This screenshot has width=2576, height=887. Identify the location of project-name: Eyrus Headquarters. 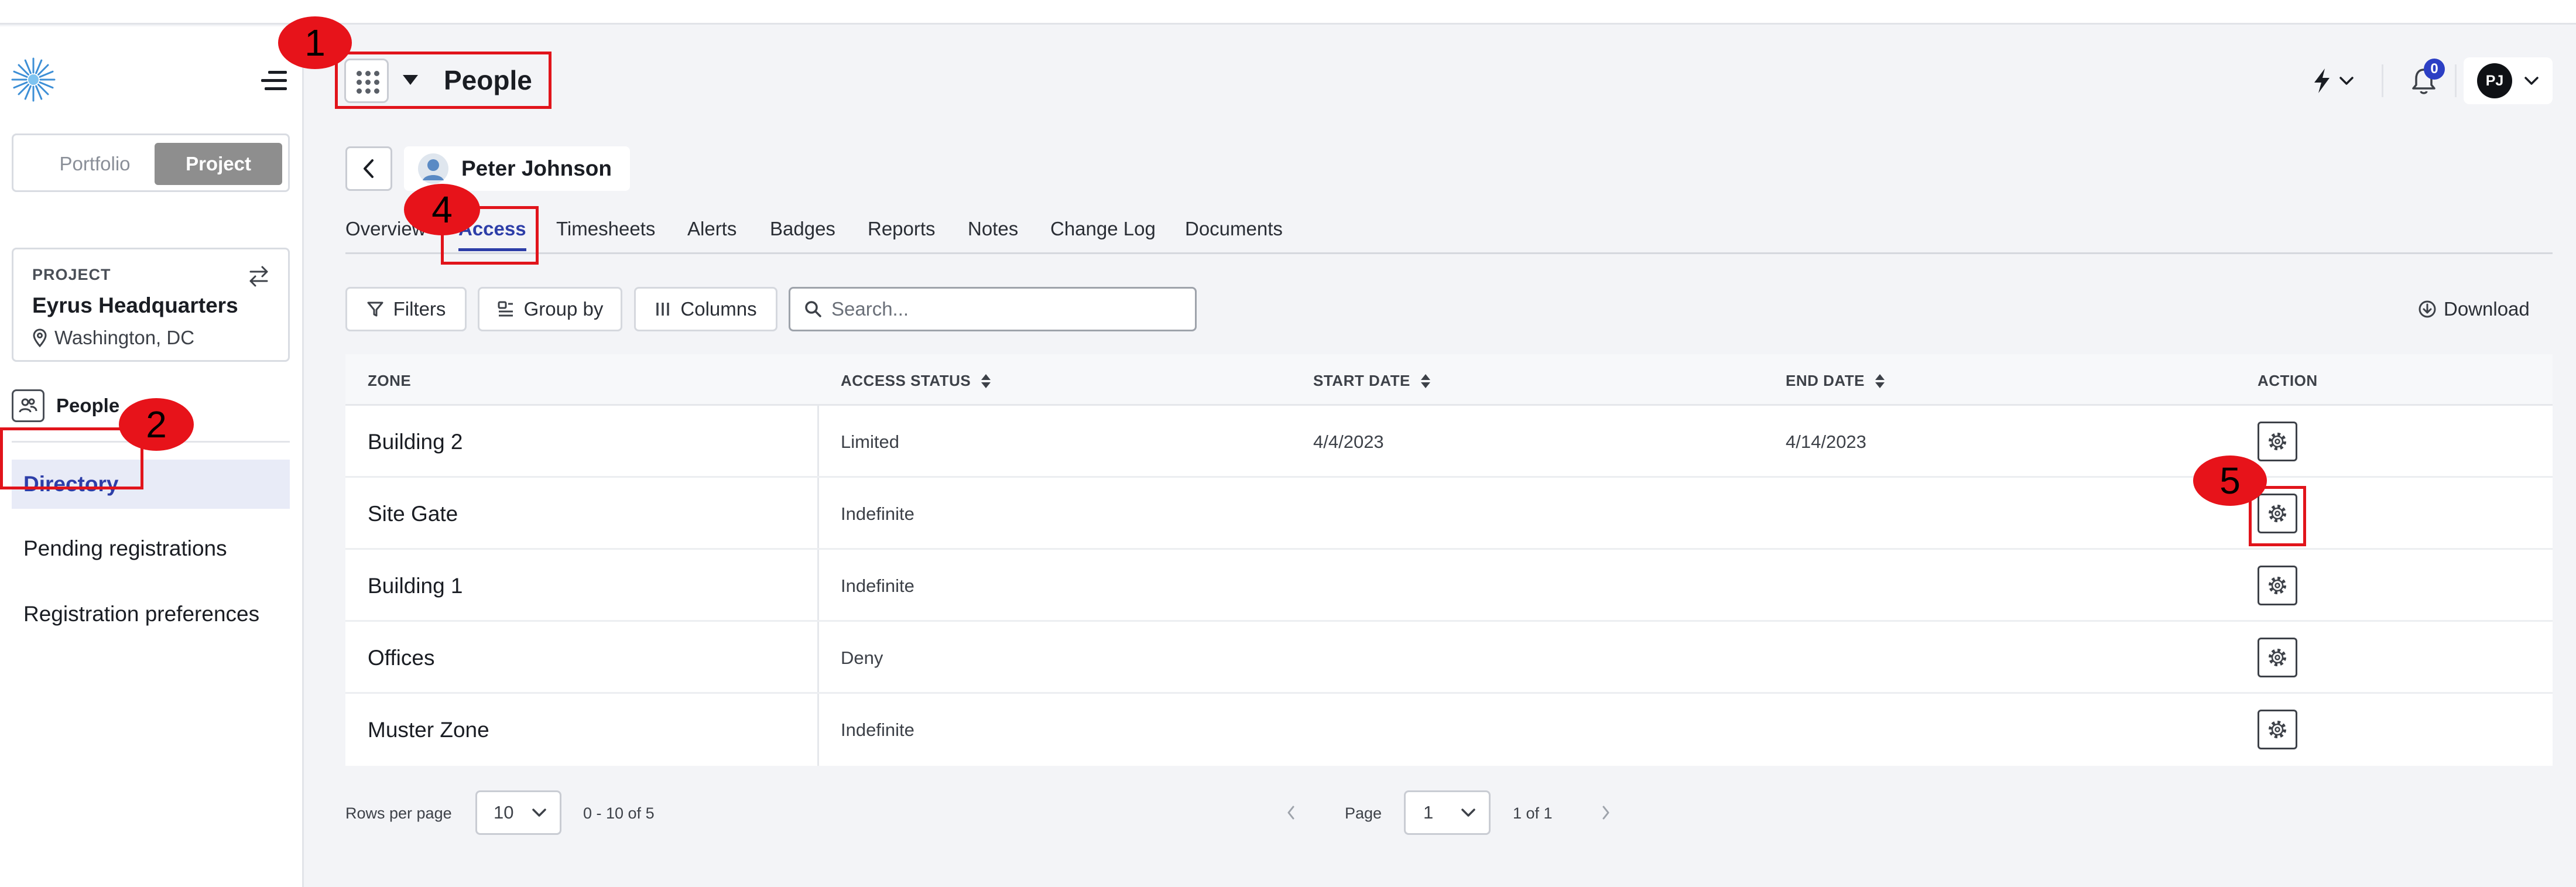
(135, 305).